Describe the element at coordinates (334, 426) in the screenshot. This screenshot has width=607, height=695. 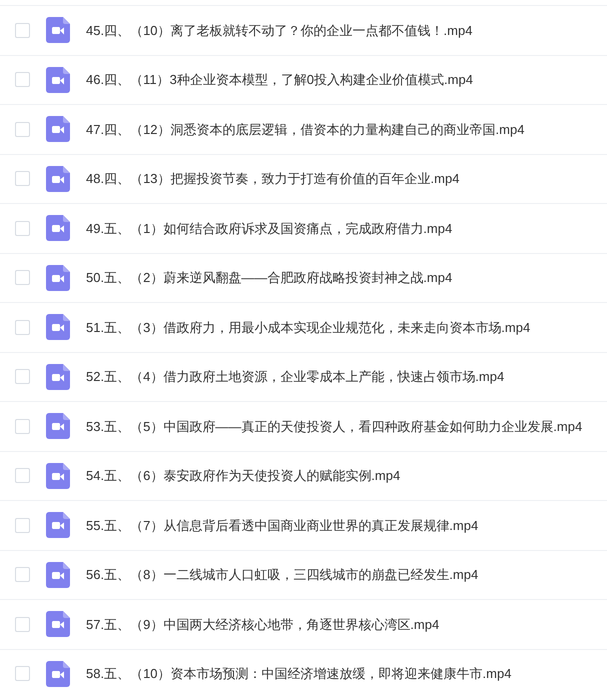
I see `file-name: 53.五、（5）中国政府——真正的天使投资人，看四种政府基金如何助力企业发展.mp4` at that location.